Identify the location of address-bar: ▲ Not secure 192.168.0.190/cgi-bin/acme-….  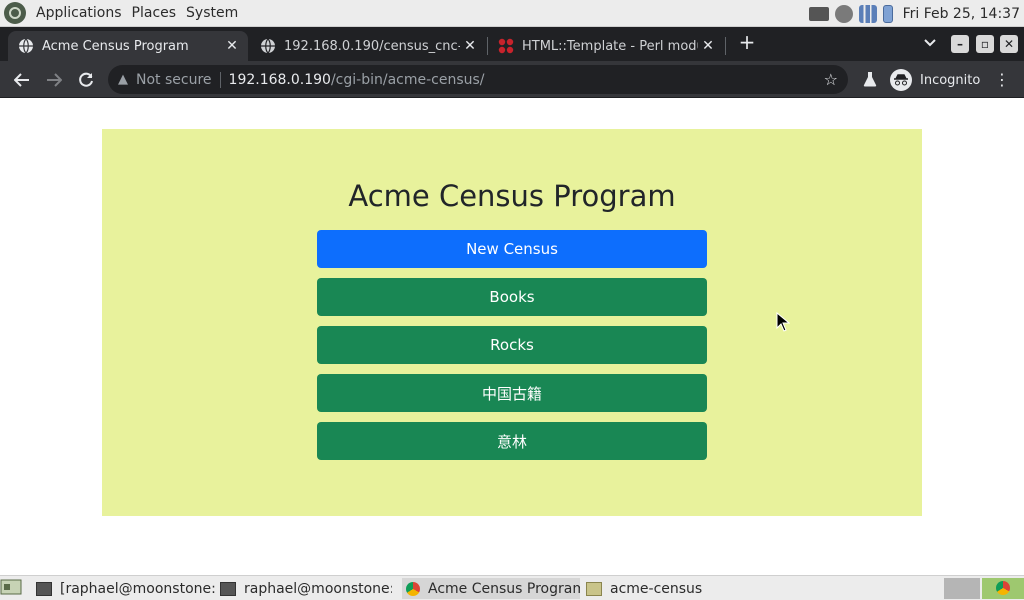
(478, 79).